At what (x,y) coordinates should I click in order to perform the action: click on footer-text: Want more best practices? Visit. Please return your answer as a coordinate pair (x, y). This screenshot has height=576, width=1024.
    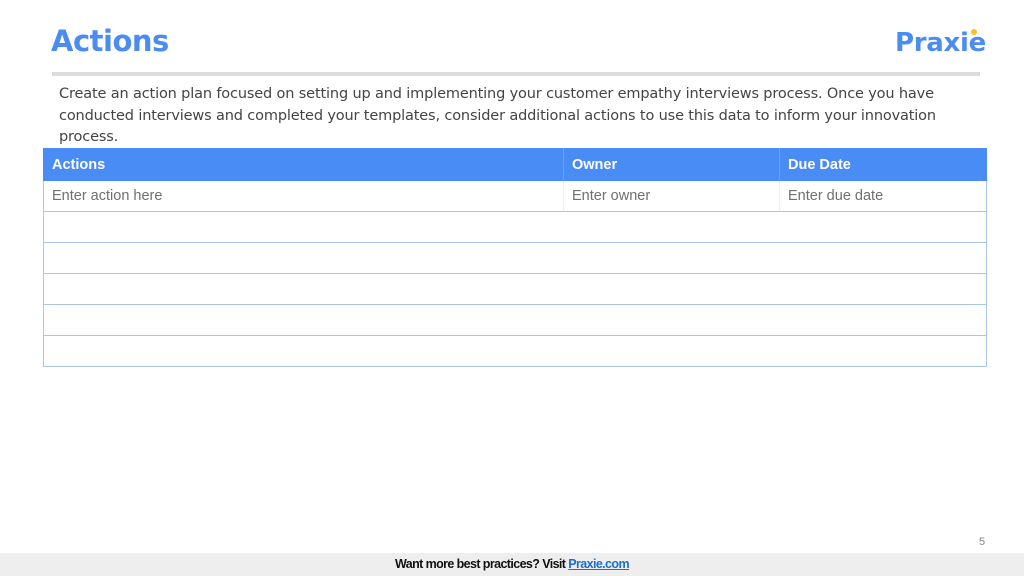
    Looking at the image, I should click on (482, 564).